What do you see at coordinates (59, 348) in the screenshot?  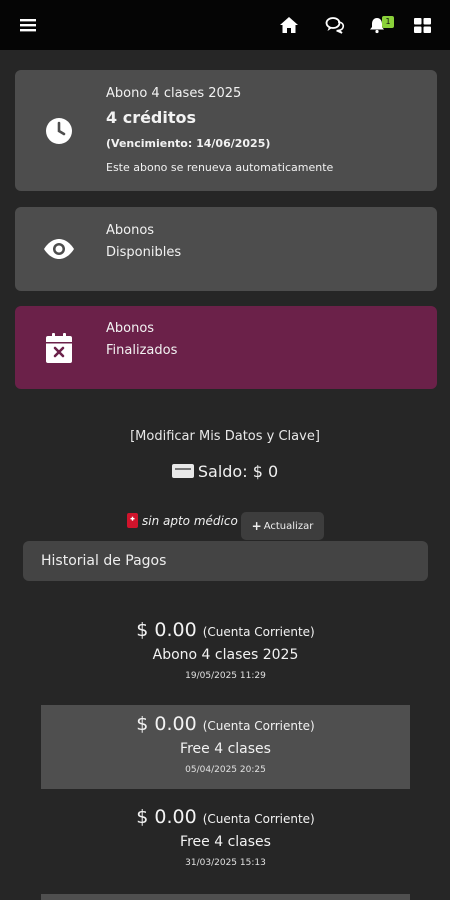 I see `calendar-x-icon` at bounding box center [59, 348].